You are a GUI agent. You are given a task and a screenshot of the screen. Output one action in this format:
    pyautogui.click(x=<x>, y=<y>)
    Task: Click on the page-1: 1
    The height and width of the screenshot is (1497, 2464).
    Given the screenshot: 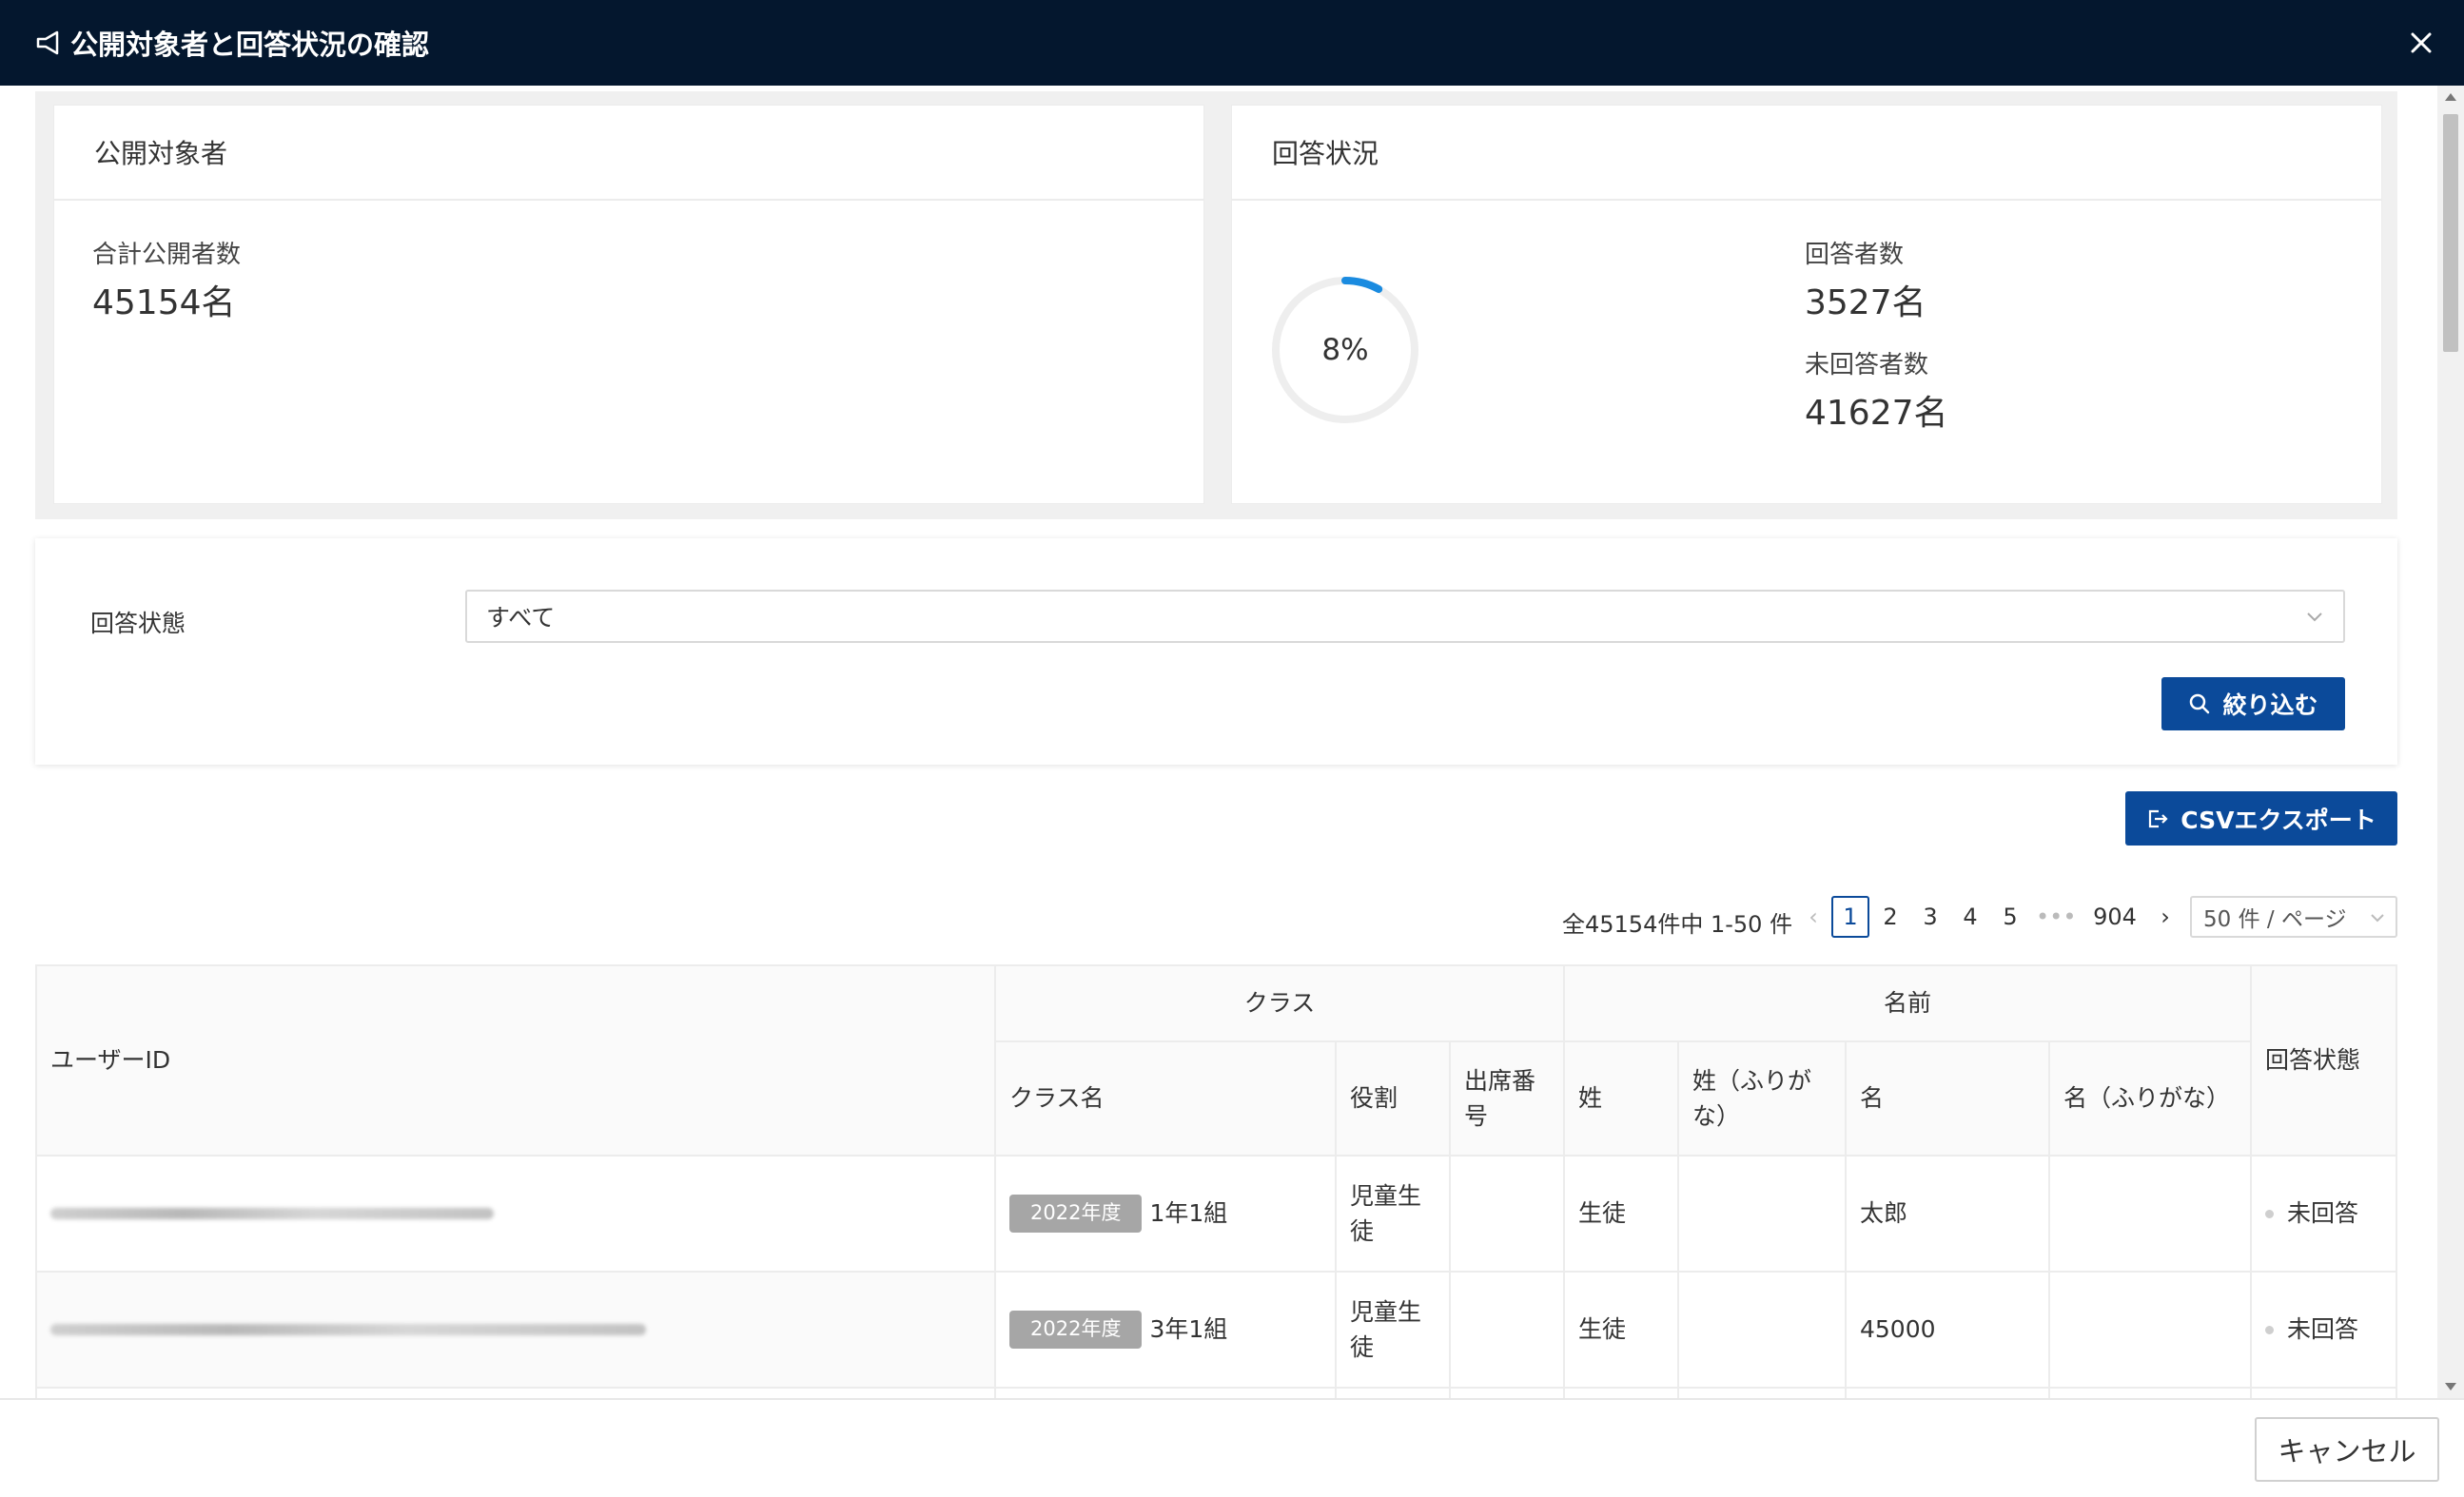 What is the action you would take?
    pyautogui.click(x=1850, y=917)
    